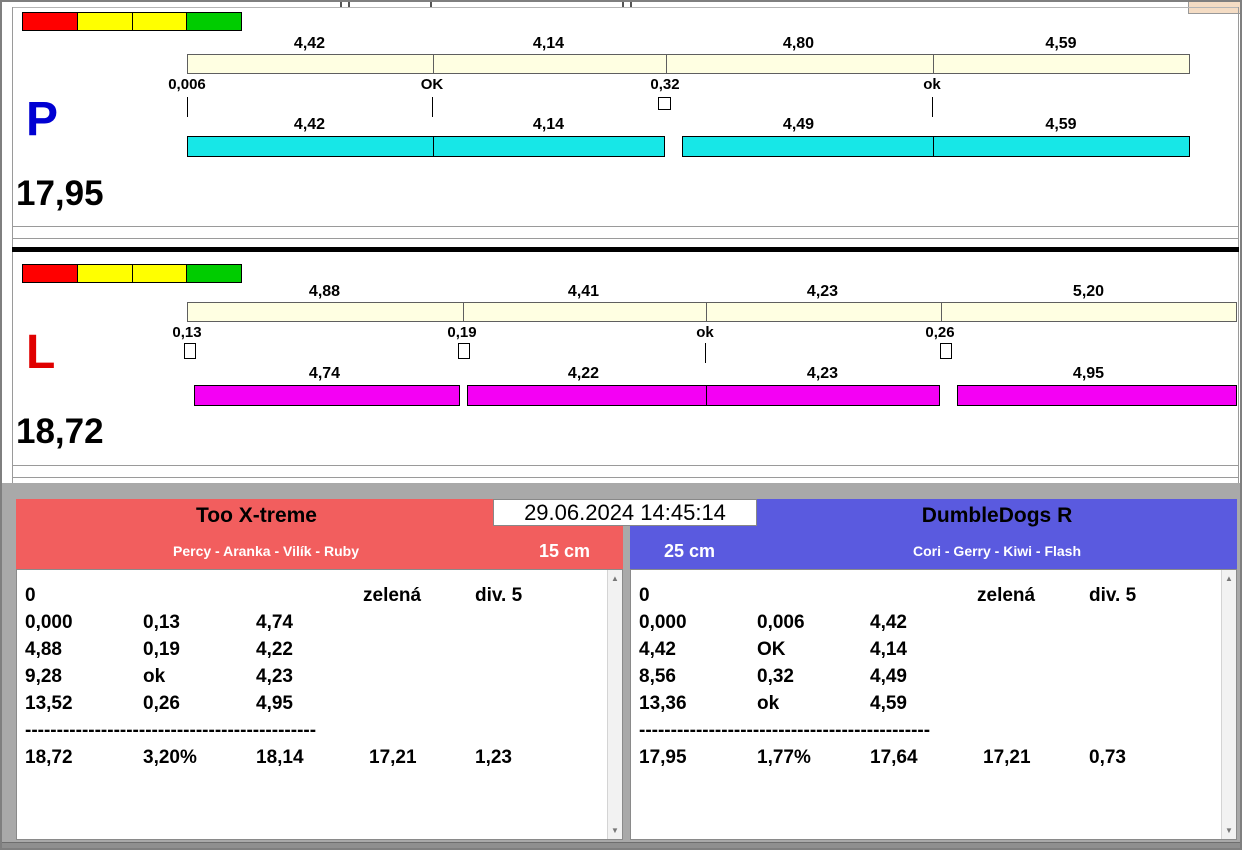 The height and width of the screenshot is (850, 1242). What do you see at coordinates (256, 515) in the screenshot?
I see `team-name-left: Too X-treme` at bounding box center [256, 515].